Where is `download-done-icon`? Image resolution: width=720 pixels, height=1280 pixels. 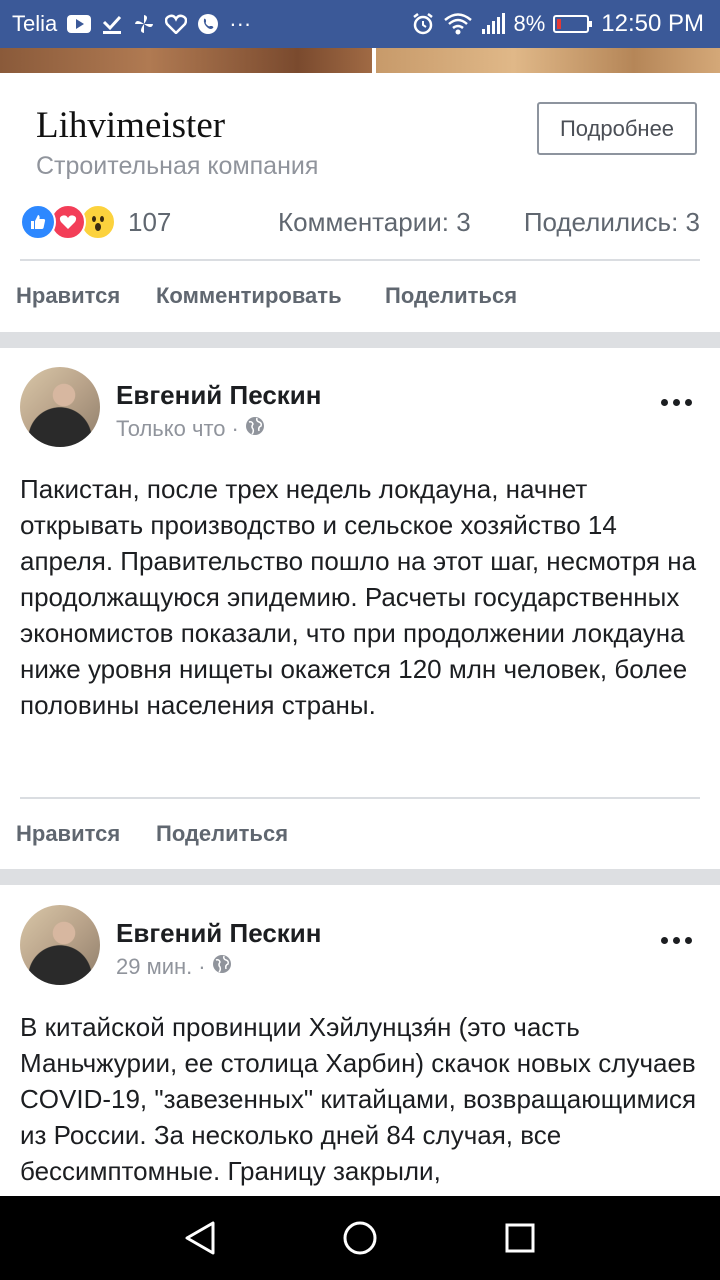 download-done-icon is located at coordinates (112, 24).